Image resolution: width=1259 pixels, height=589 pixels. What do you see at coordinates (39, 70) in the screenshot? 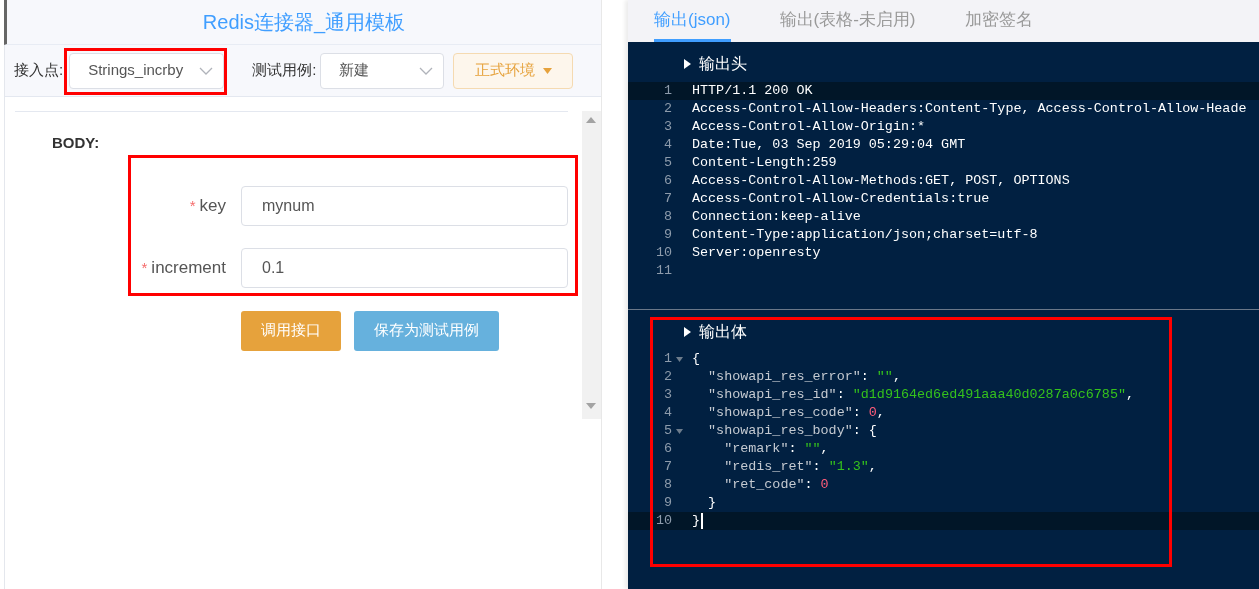
I see `field-label: 接入点:` at bounding box center [39, 70].